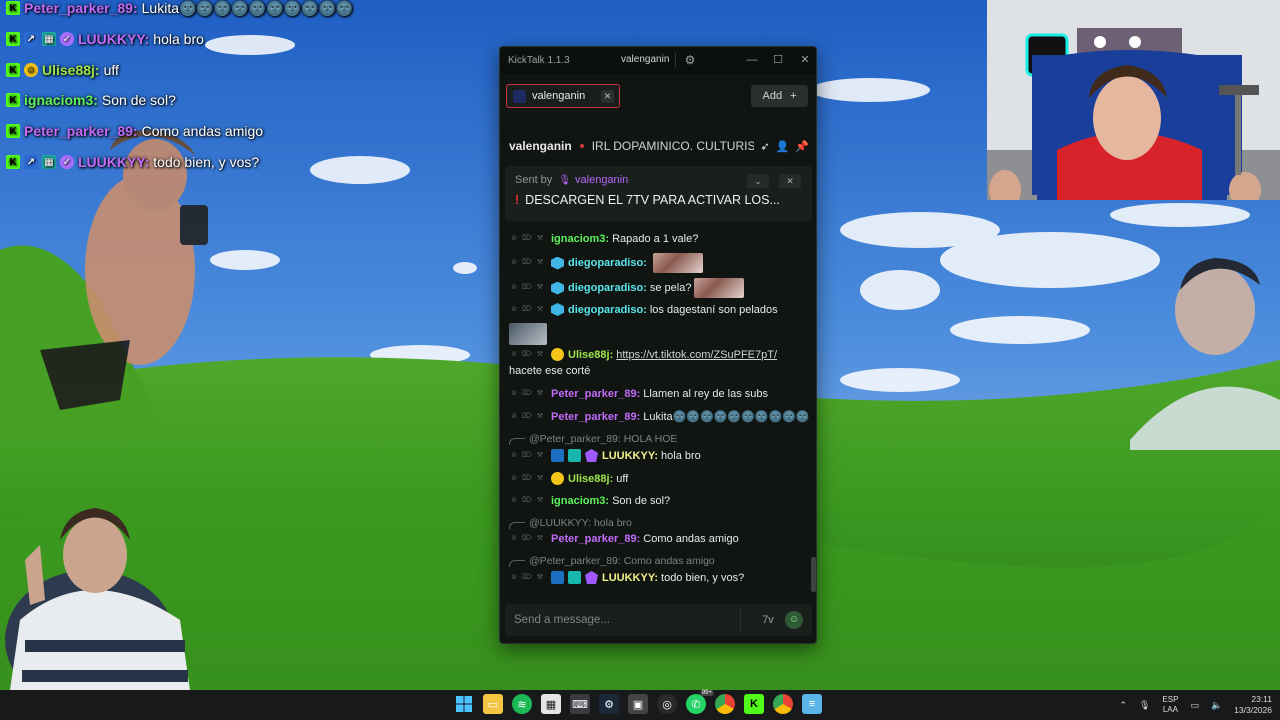  Describe the element at coordinates (1123, 705) in the screenshot. I see `chevron-up-icon: ⌃` at that location.